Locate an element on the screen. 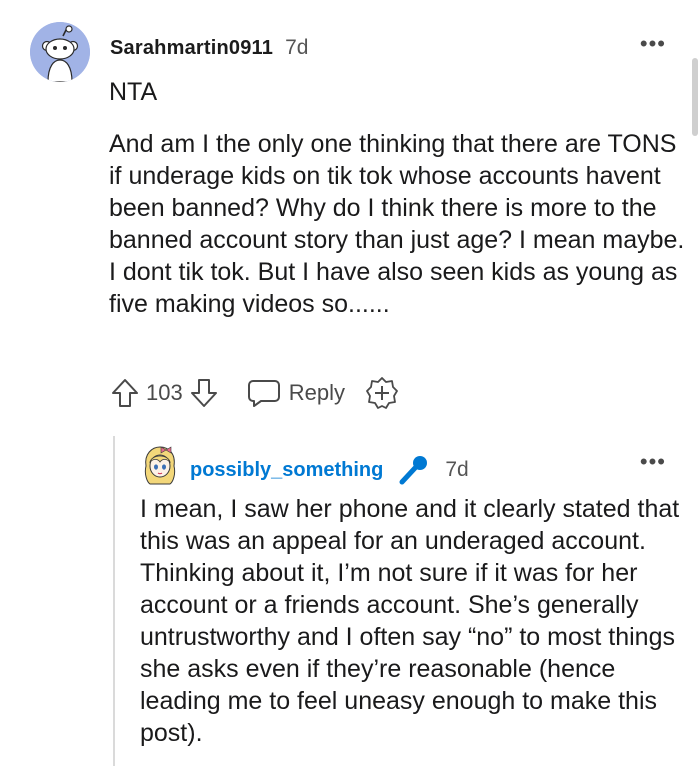  comment-username: Sarahmartin0911 is located at coordinates (191, 48).